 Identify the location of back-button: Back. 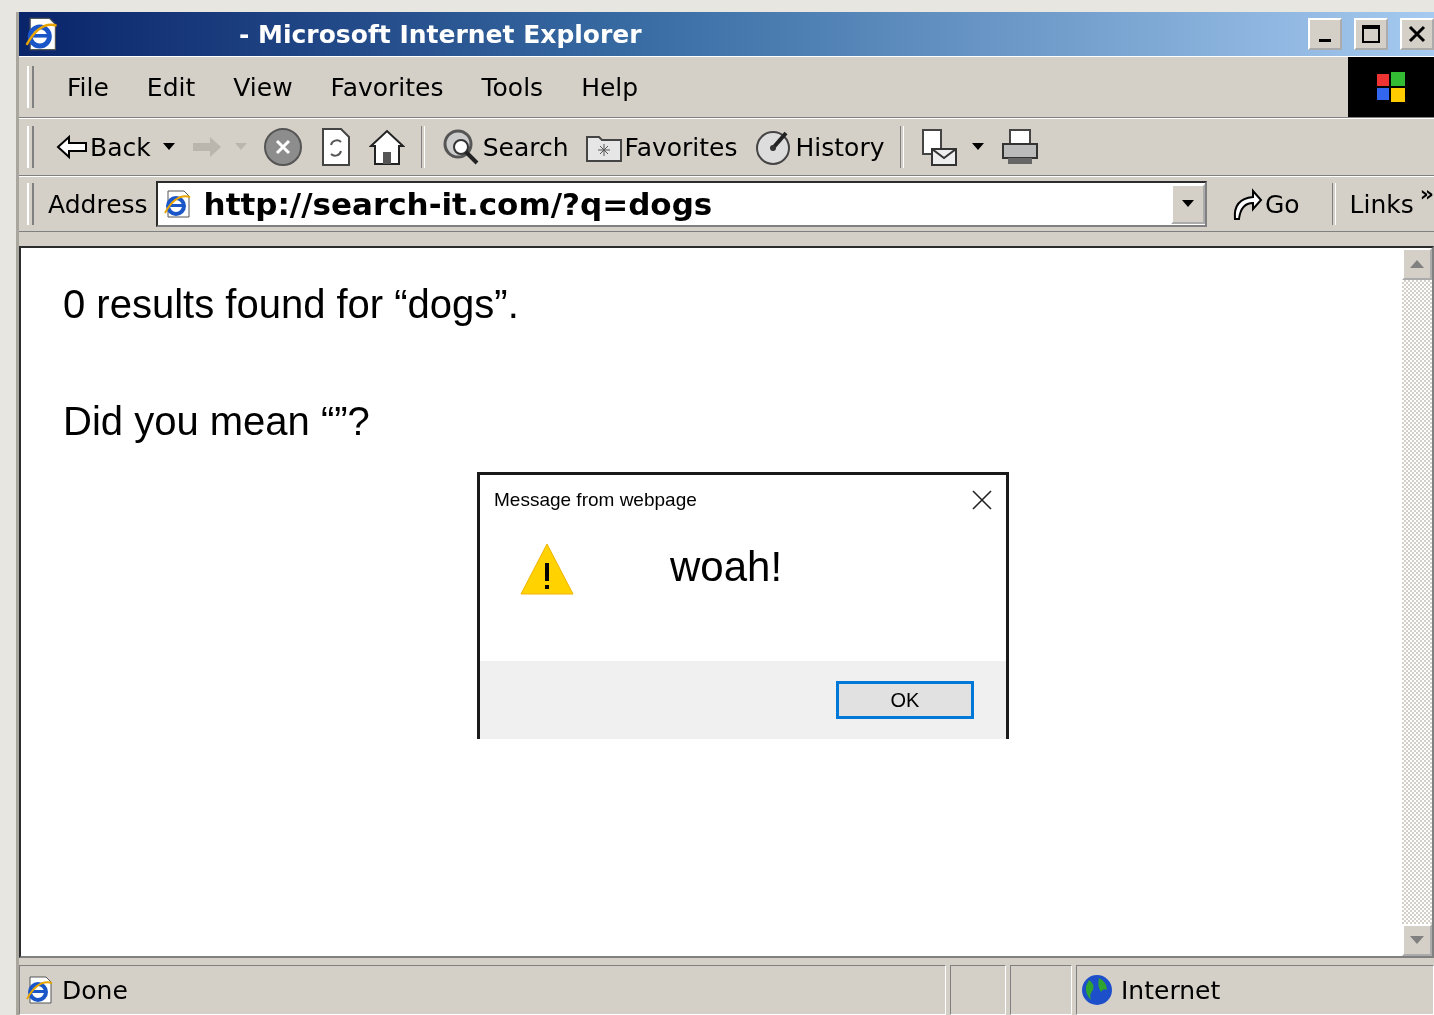
(115, 147).